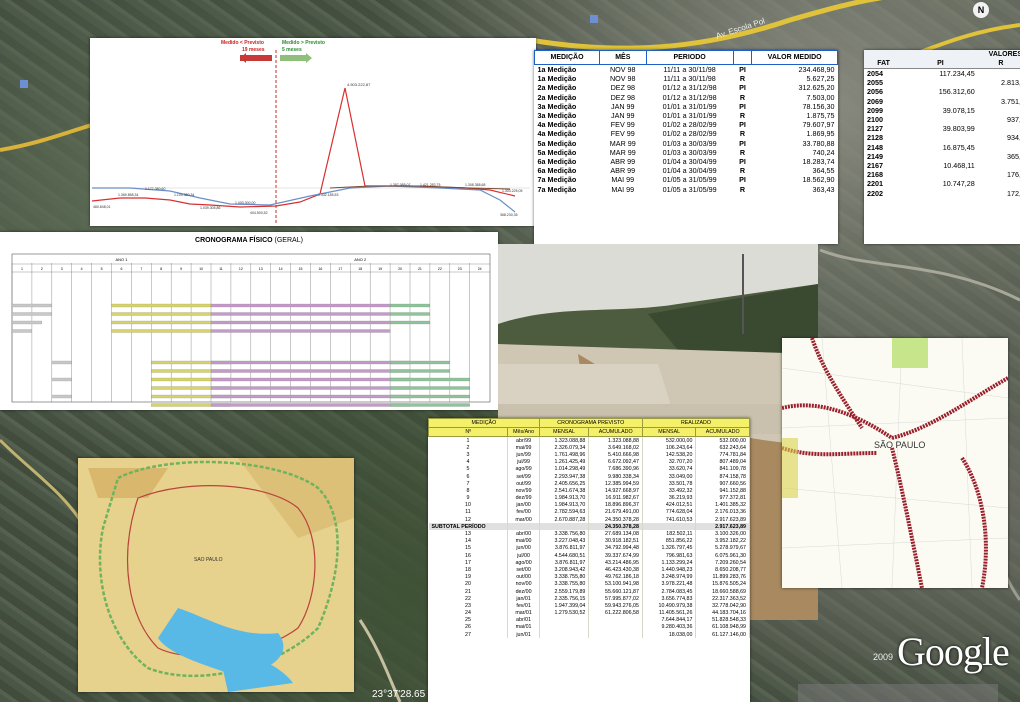 The image size is (1020, 702). I want to click on table-cell: fev/00, so click(523, 512).